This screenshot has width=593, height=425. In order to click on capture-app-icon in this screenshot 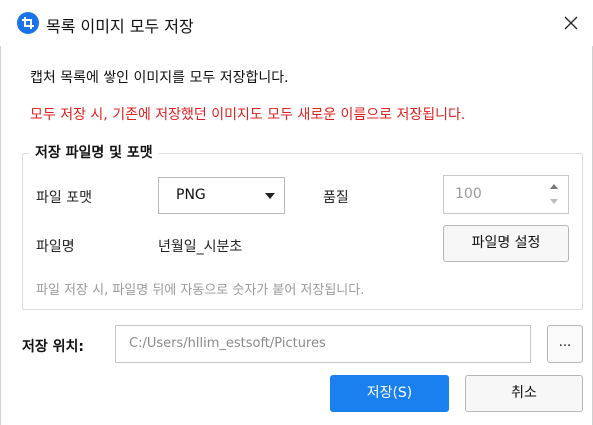, I will do `click(28, 23)`.